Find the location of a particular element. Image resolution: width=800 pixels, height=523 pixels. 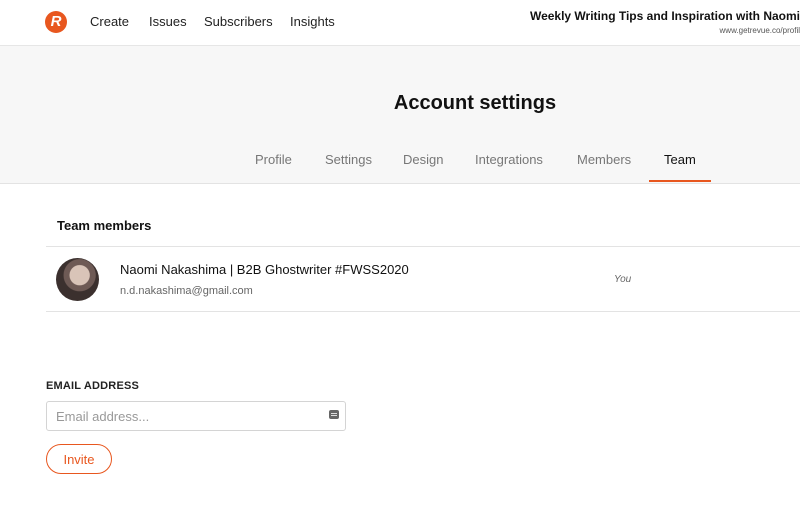

email-field is located at coordinates (196, 416).